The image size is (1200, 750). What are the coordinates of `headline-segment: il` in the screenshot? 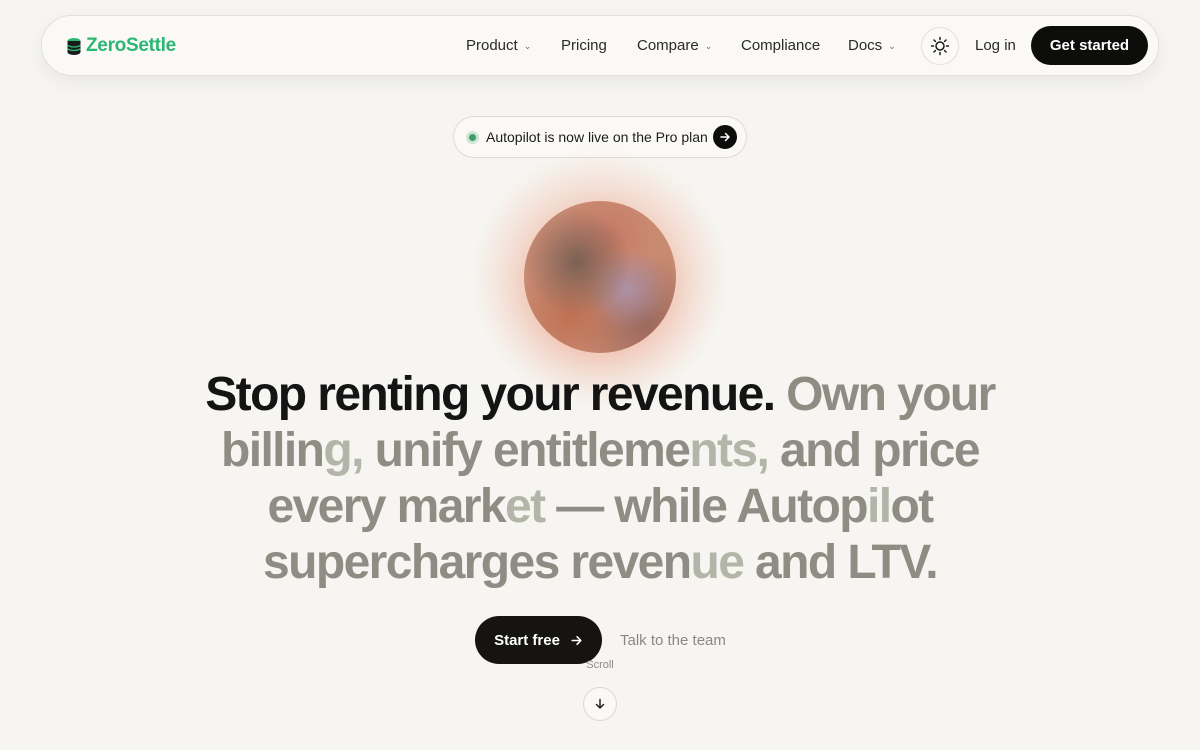 It's located at (879, 506).